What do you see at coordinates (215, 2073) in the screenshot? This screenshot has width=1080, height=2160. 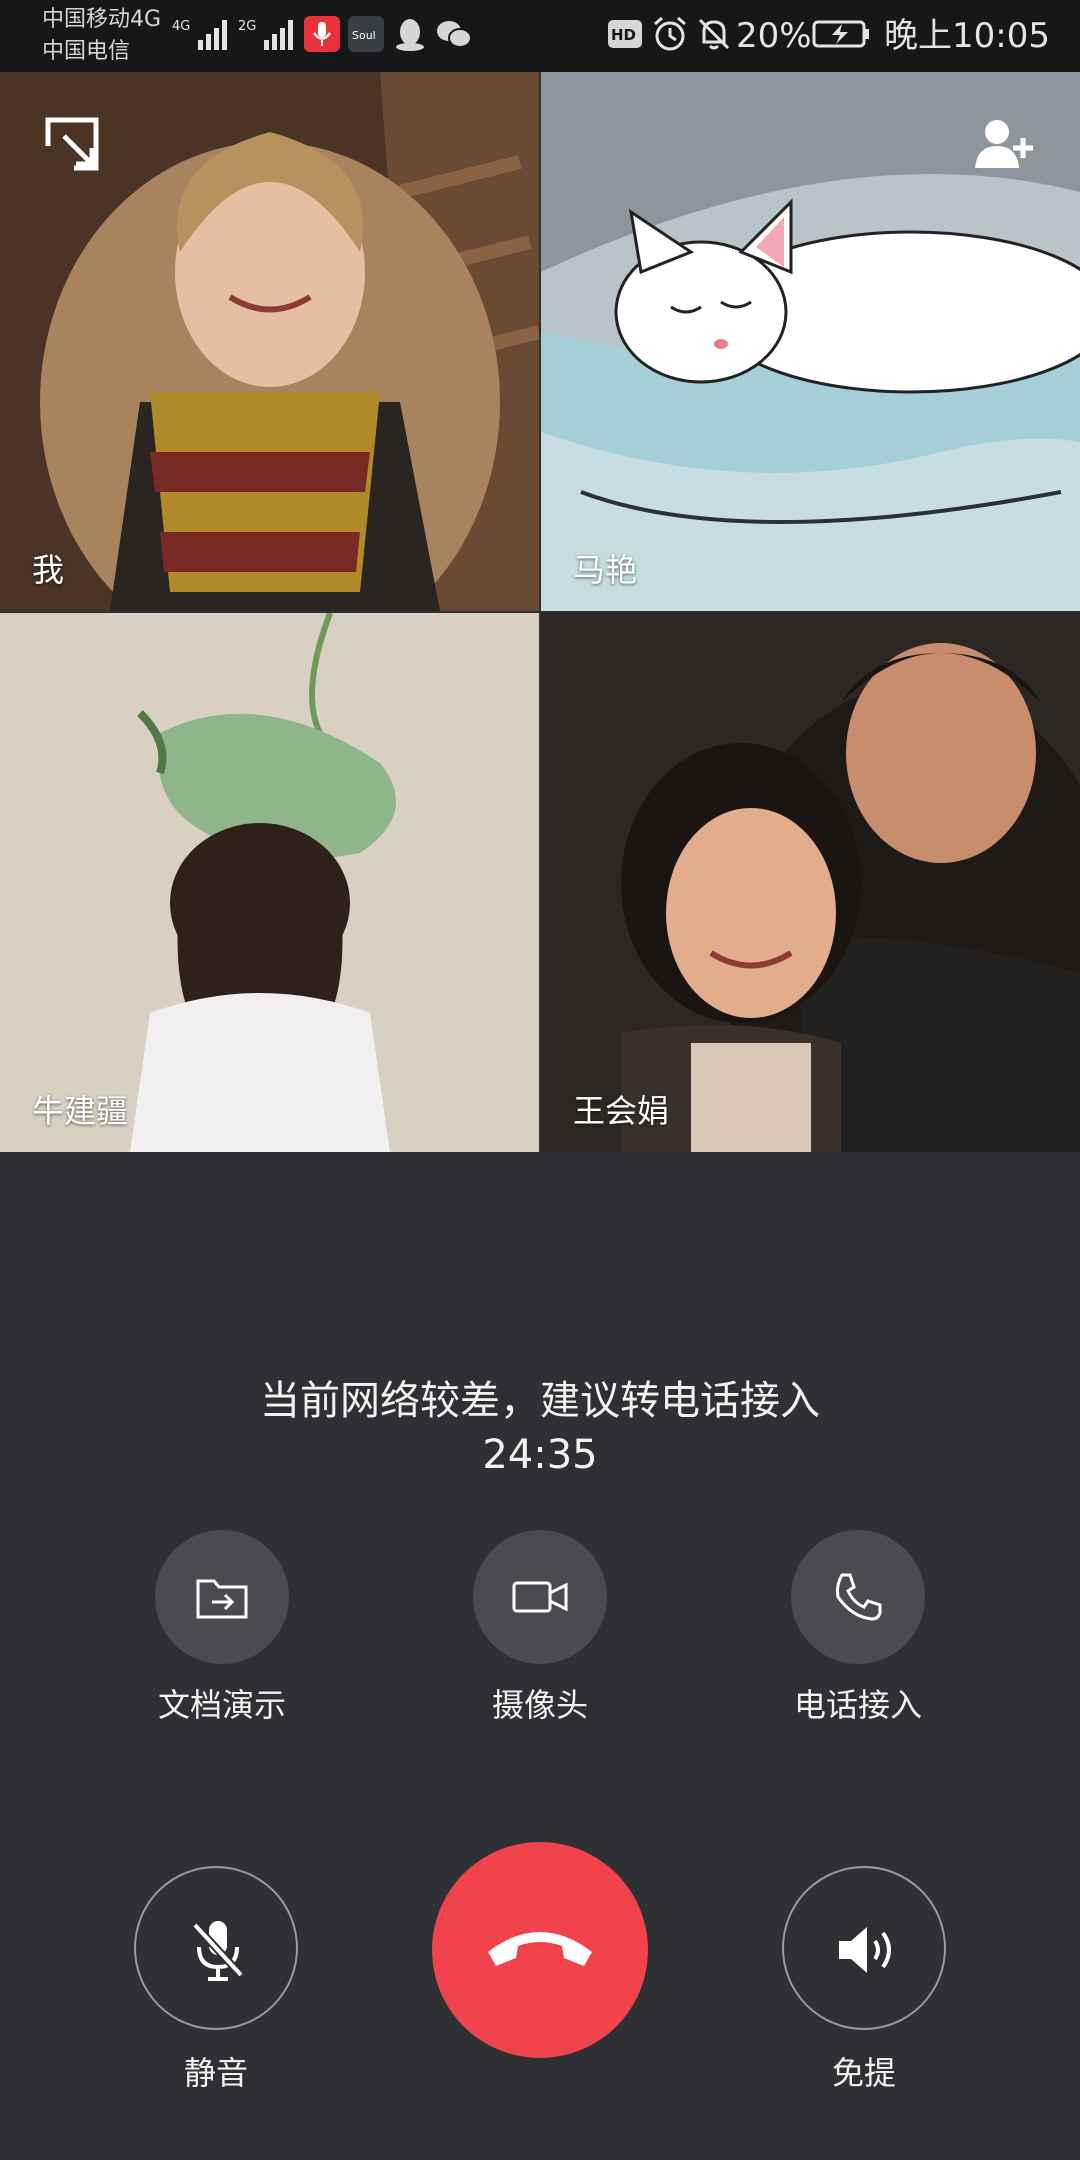 I see `mute-label: 静音` at bounding box center [215, 2073].